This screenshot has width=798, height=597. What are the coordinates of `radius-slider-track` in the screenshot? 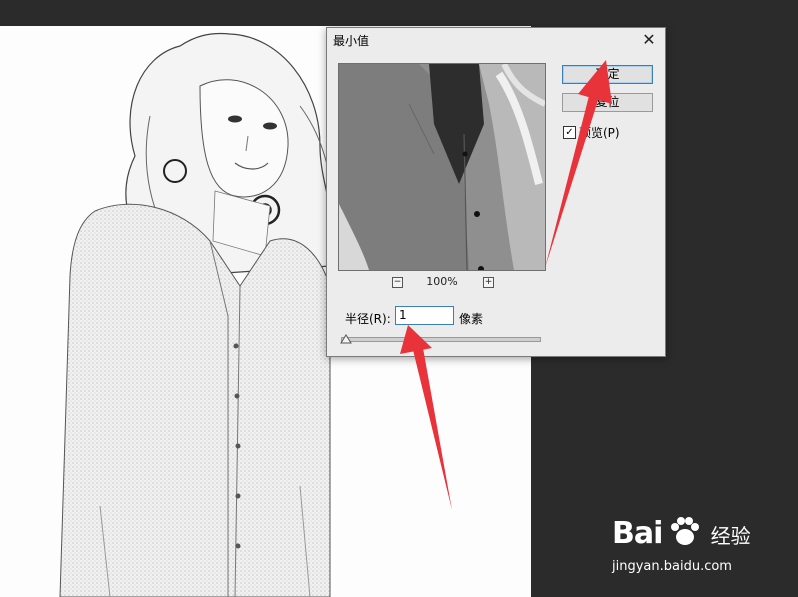 It's located at (441, 339).